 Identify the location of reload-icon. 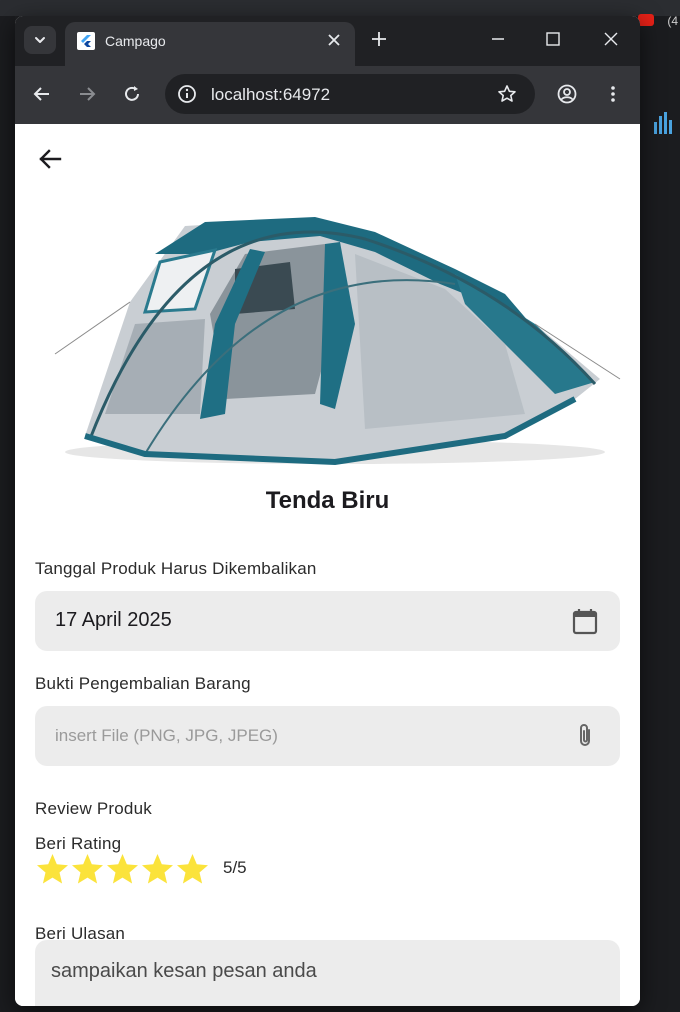
(132, 94).